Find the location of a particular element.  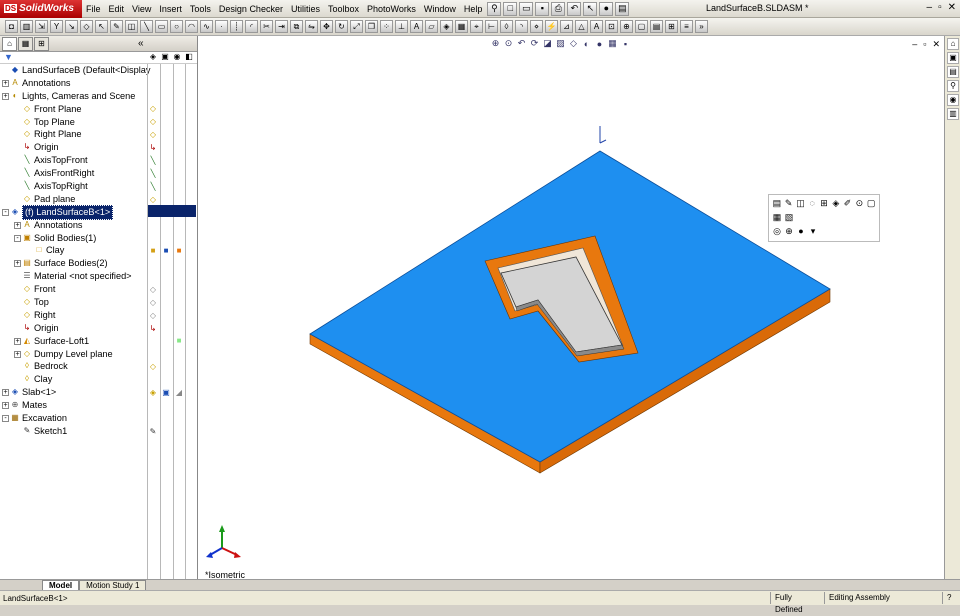

zoom-to-selection-icon: ⊙ is located at coordinates (859, 203).